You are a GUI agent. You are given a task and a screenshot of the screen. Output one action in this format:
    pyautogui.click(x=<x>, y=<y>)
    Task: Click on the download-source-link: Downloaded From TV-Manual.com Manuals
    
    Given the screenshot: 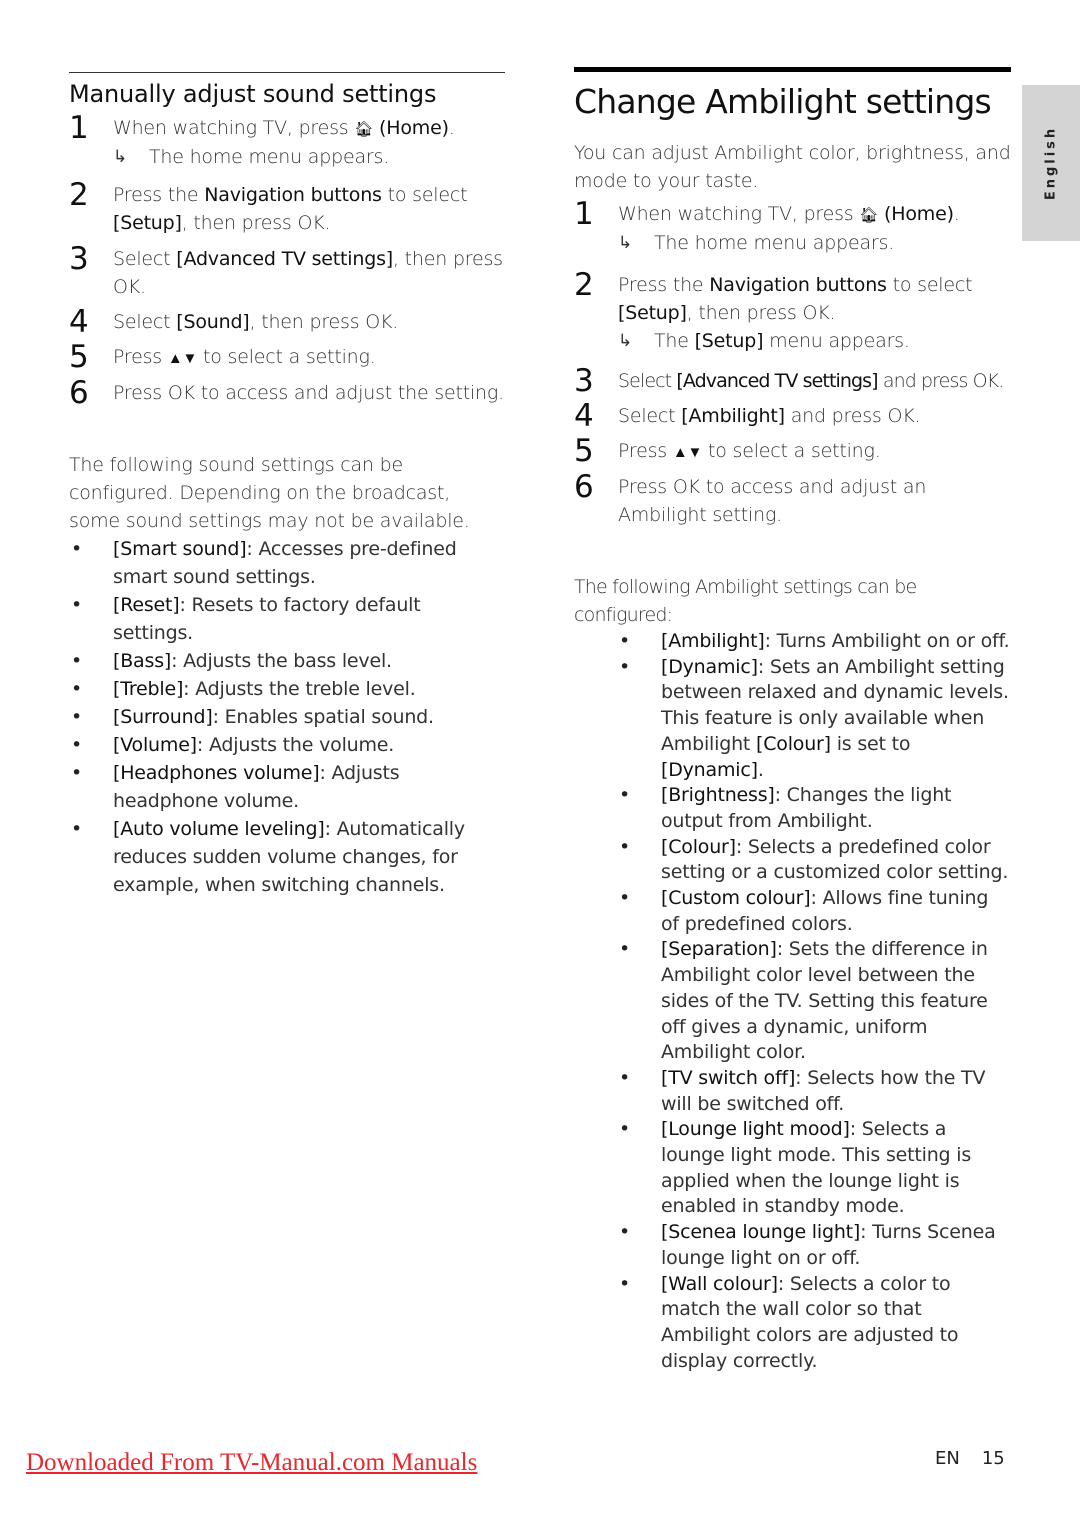 What is the action you would take?
    pyautogui.click(x=251, y=1463)
    